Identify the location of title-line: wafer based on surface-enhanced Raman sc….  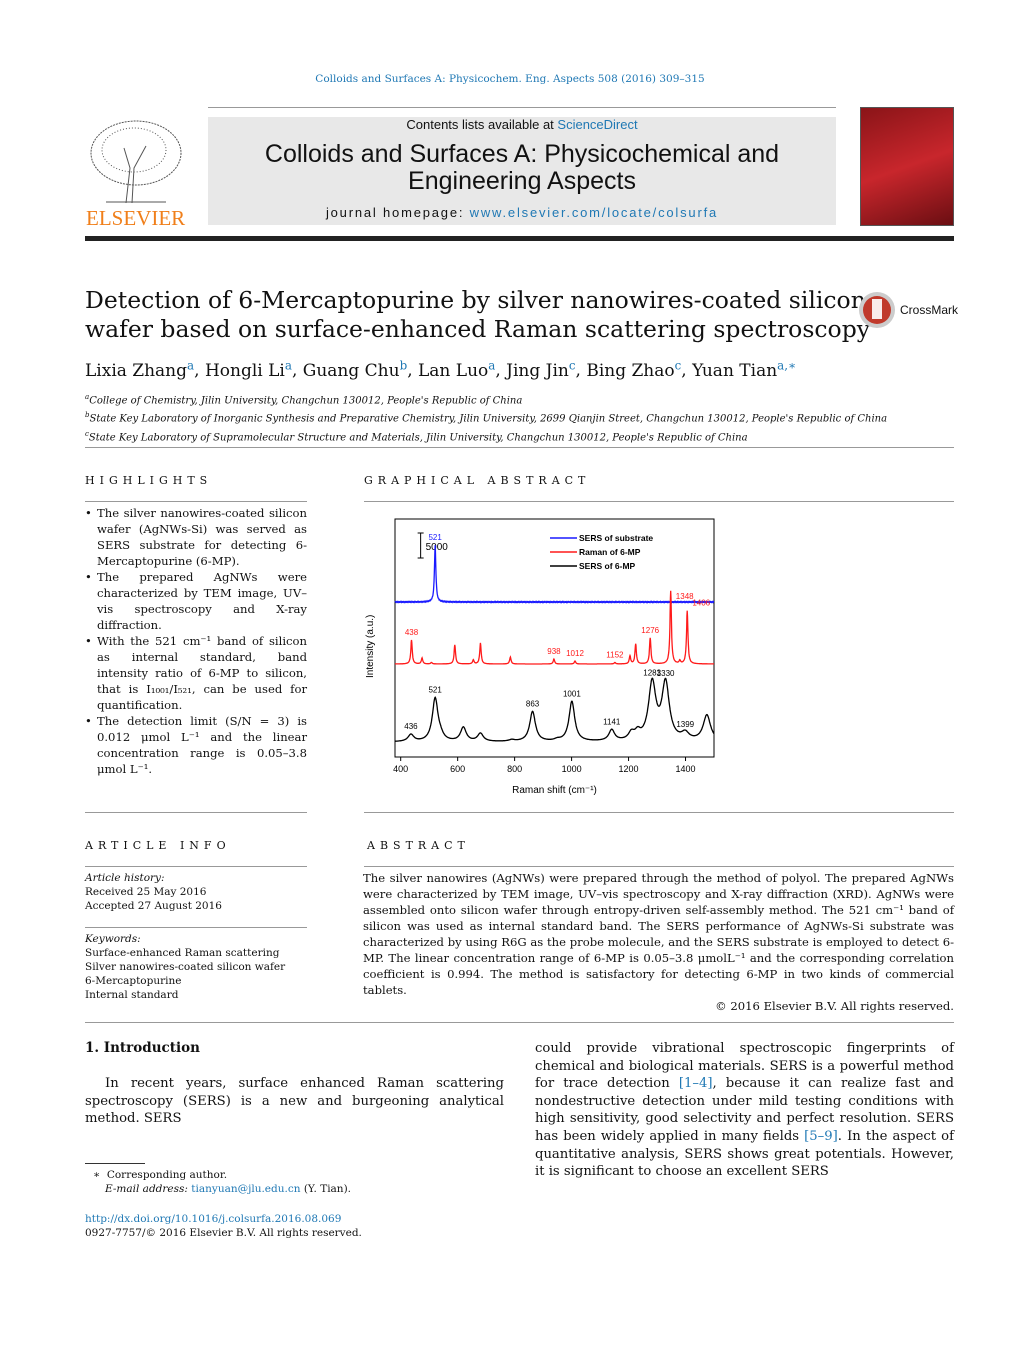
(478, 329).